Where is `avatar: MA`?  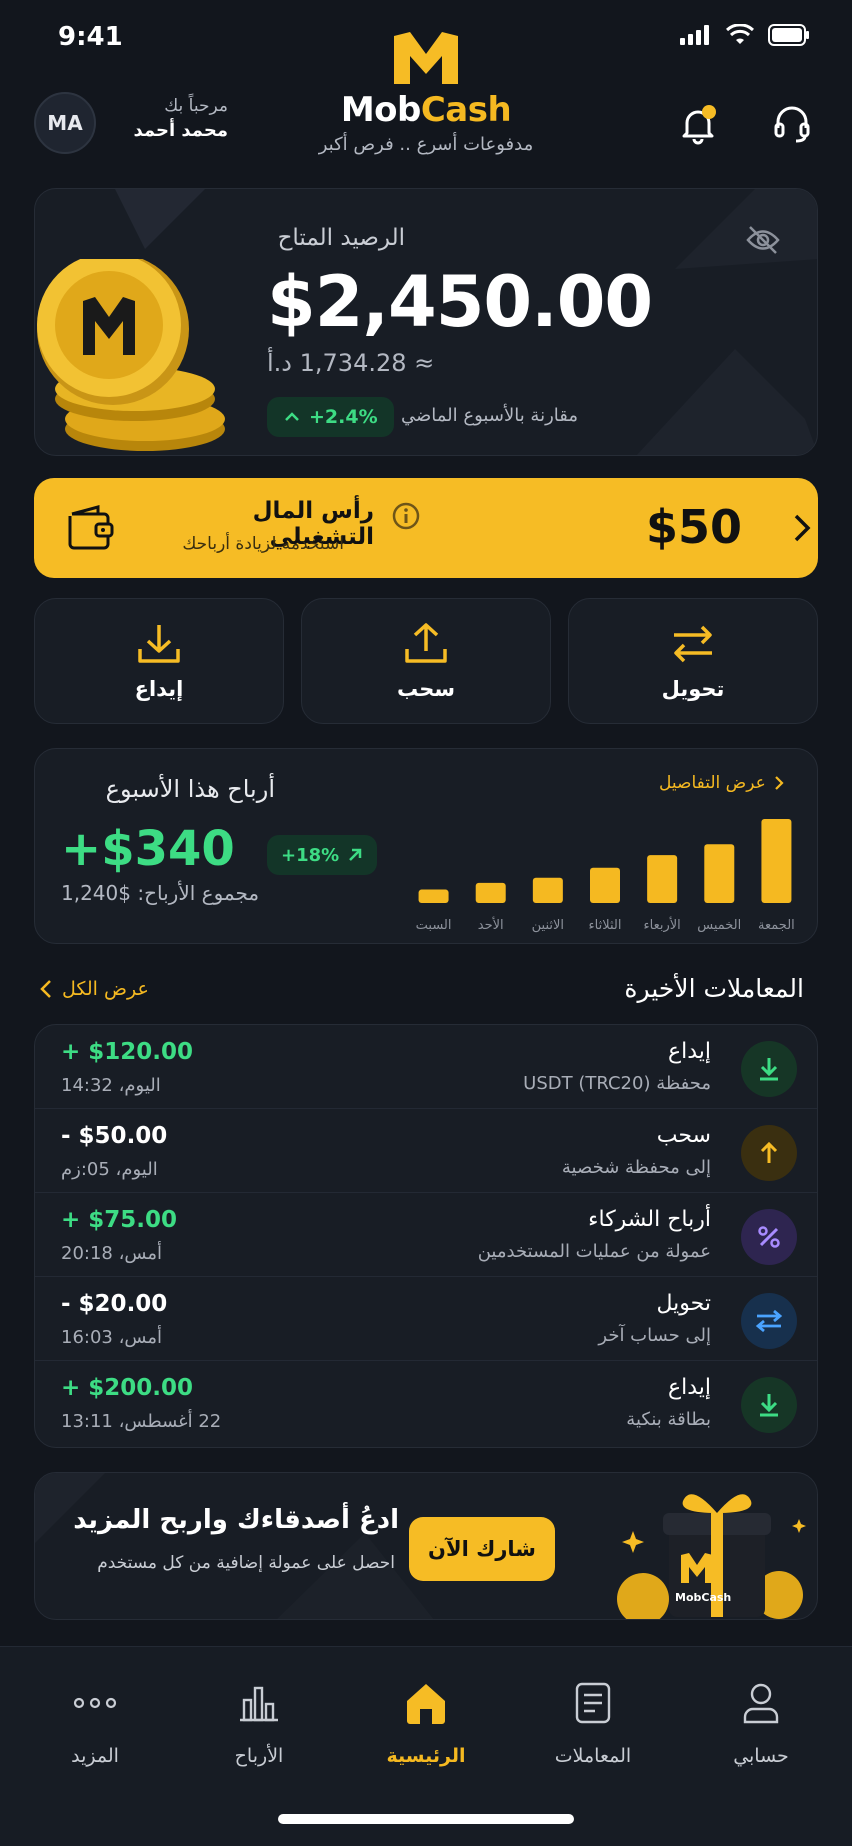 avatar: MA is located at coordinates (65, 123).